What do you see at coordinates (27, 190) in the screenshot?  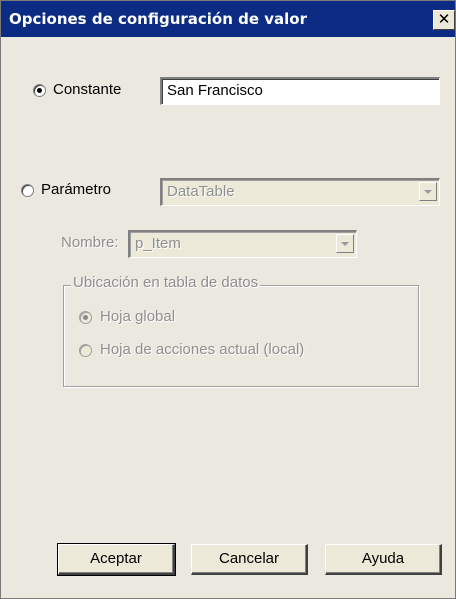 I see `parameter-radio` at bounding box center [27, 190].